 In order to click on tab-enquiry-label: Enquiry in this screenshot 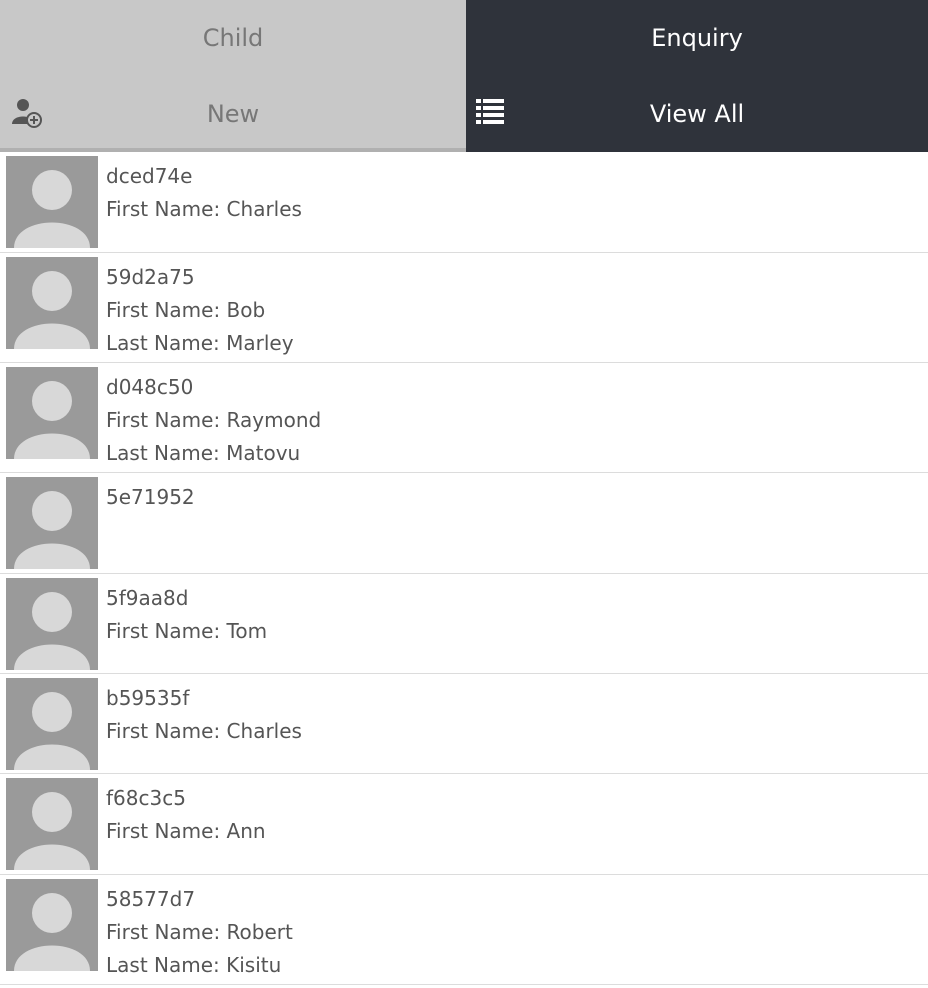, I will do `click(697, 38)`.